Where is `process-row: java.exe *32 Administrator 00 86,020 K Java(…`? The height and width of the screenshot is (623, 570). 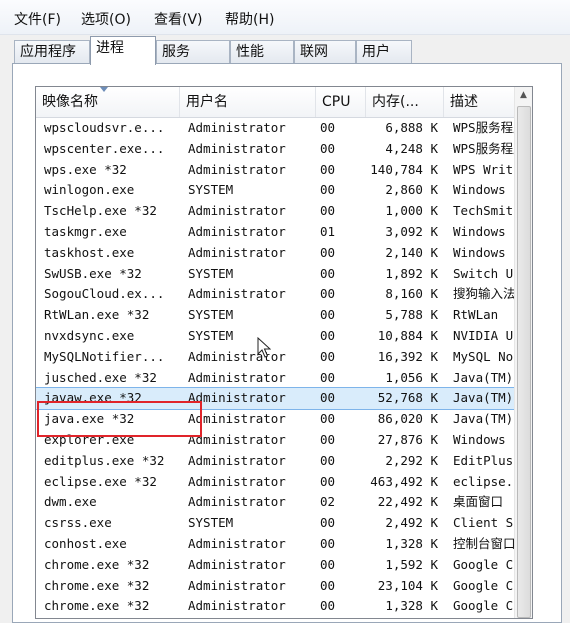
process-row: java.exe *32 Administrator 00 86,020 K Java(… is located at coordinates (276, 419).